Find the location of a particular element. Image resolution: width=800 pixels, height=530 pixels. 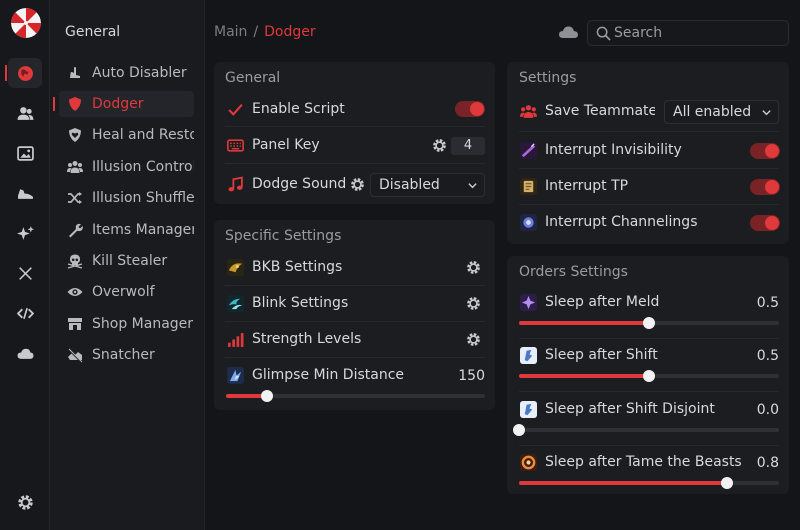

panel-key-label: Panel Key is located at coordinates (286, 145).